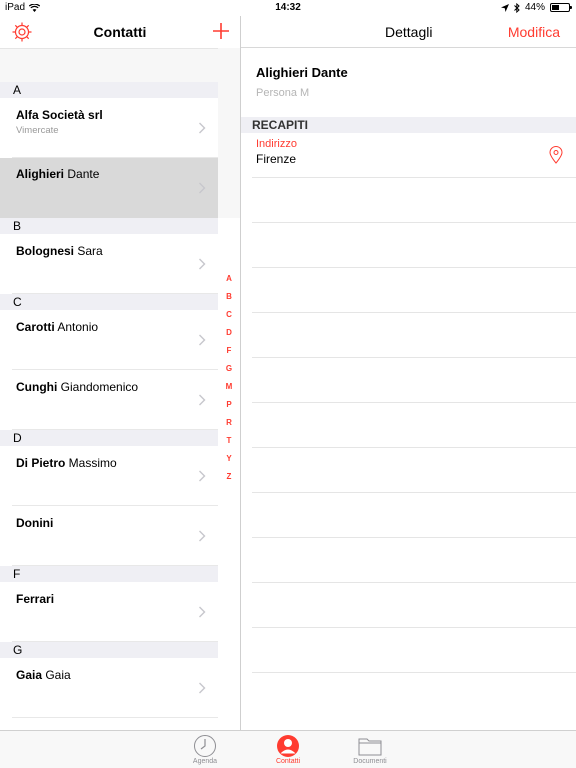  What do you see at coordinates (35, 599) in the screenshot?
I see `contact-row-name: Ferrari` at bounding box center [35, 599].